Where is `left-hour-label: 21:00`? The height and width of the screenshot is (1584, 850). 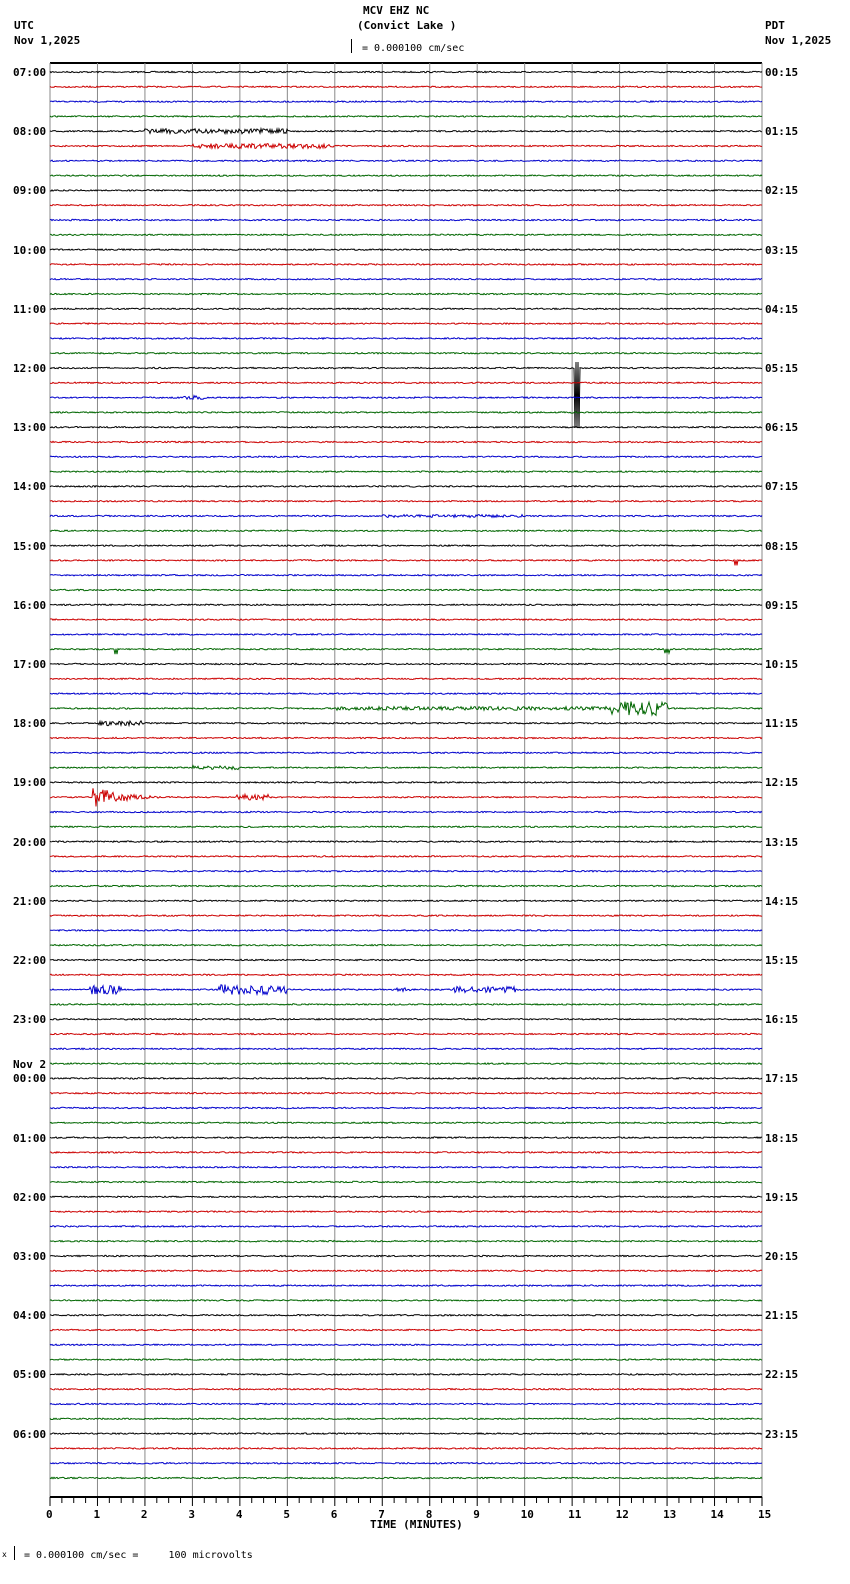
left-hour-label: 21:00 is located at coordinates (30, 901).